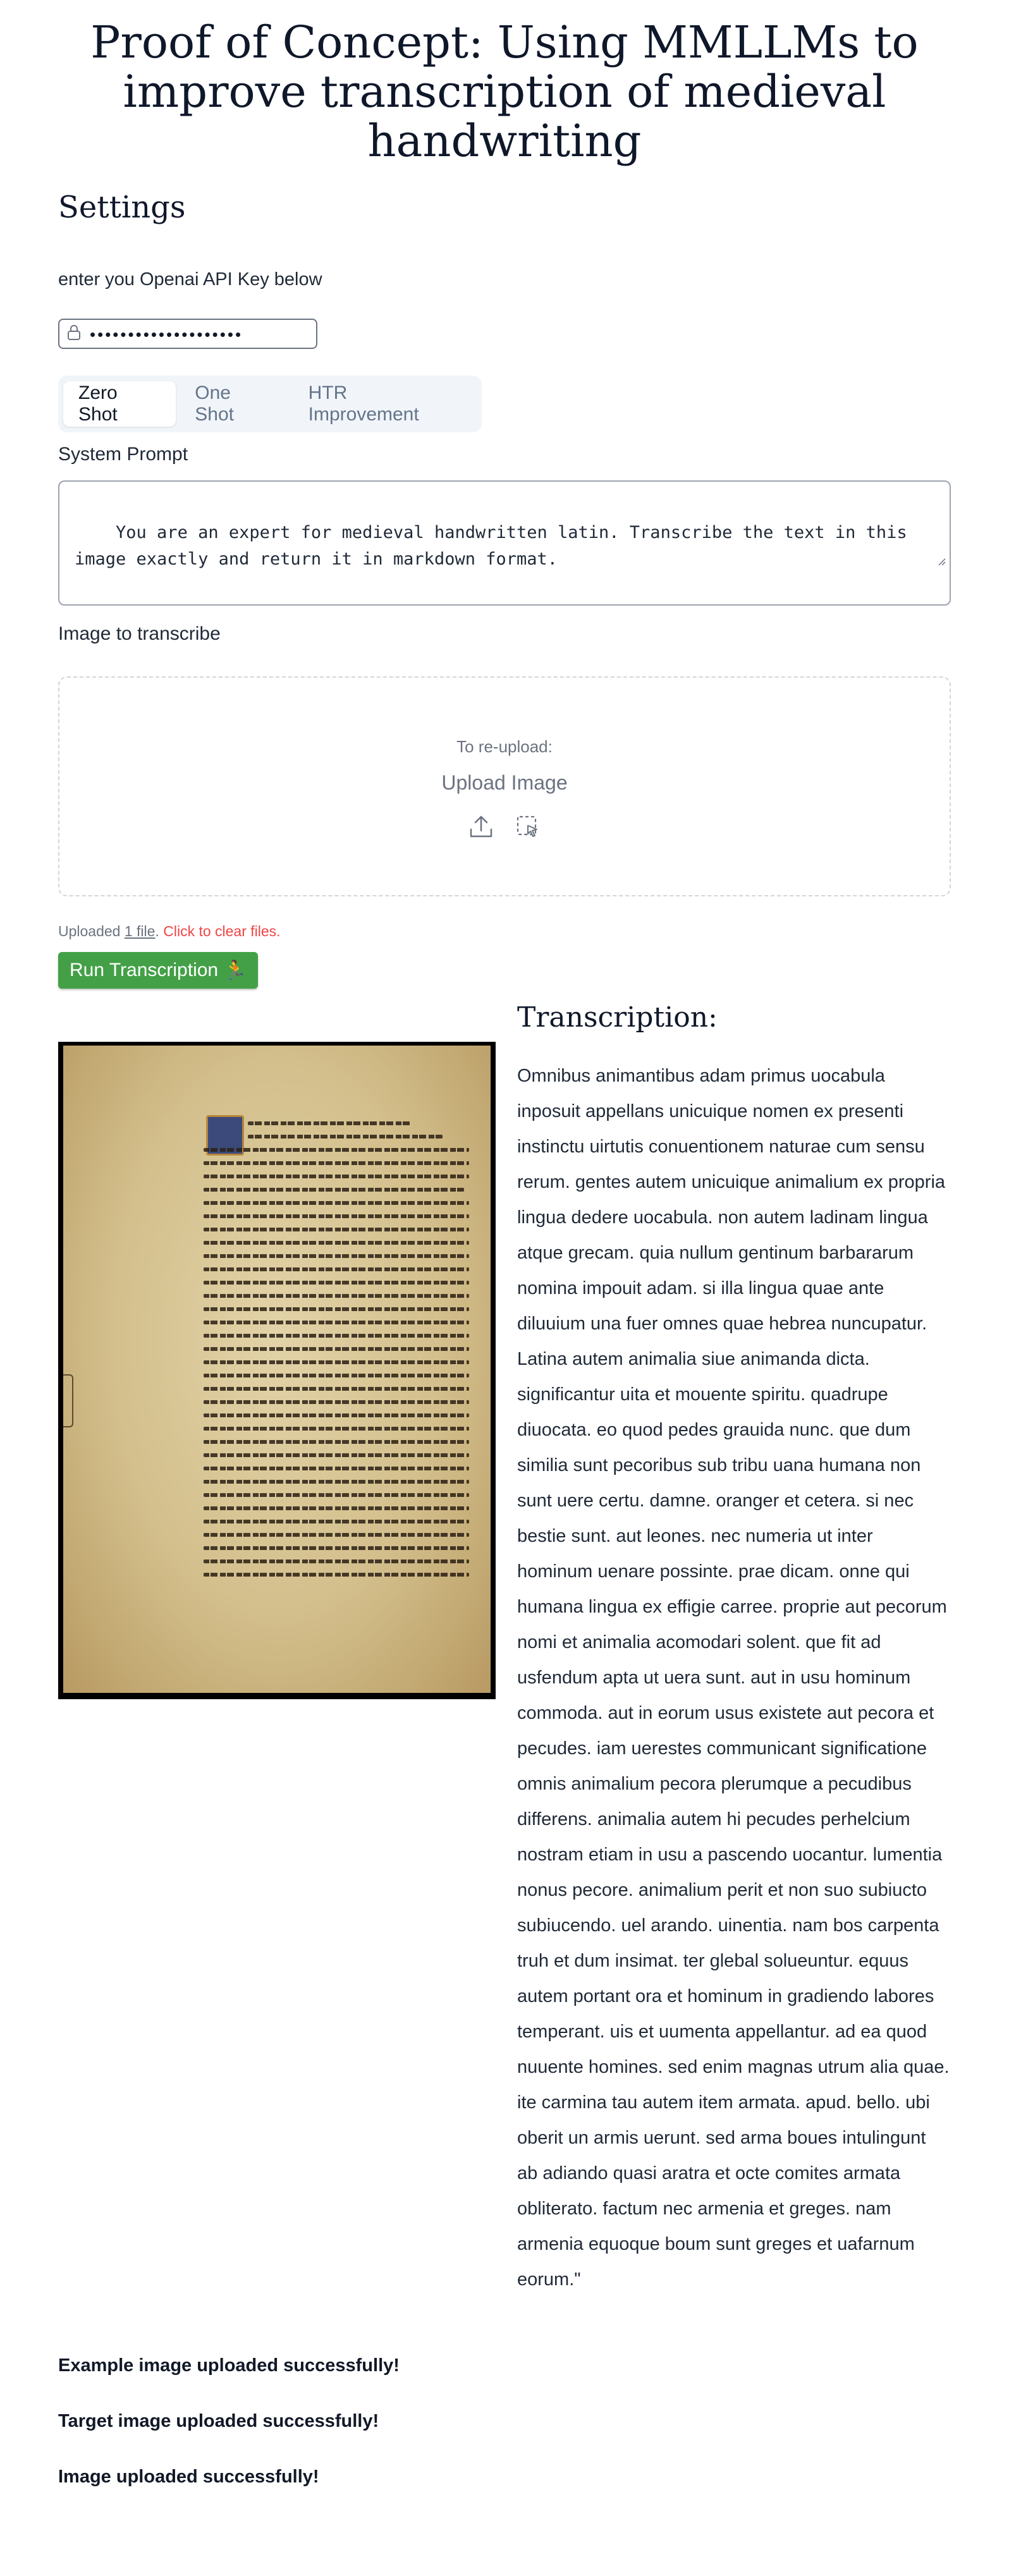  I want to click on transcription-heading: Transcription:, so click(617, 1017).